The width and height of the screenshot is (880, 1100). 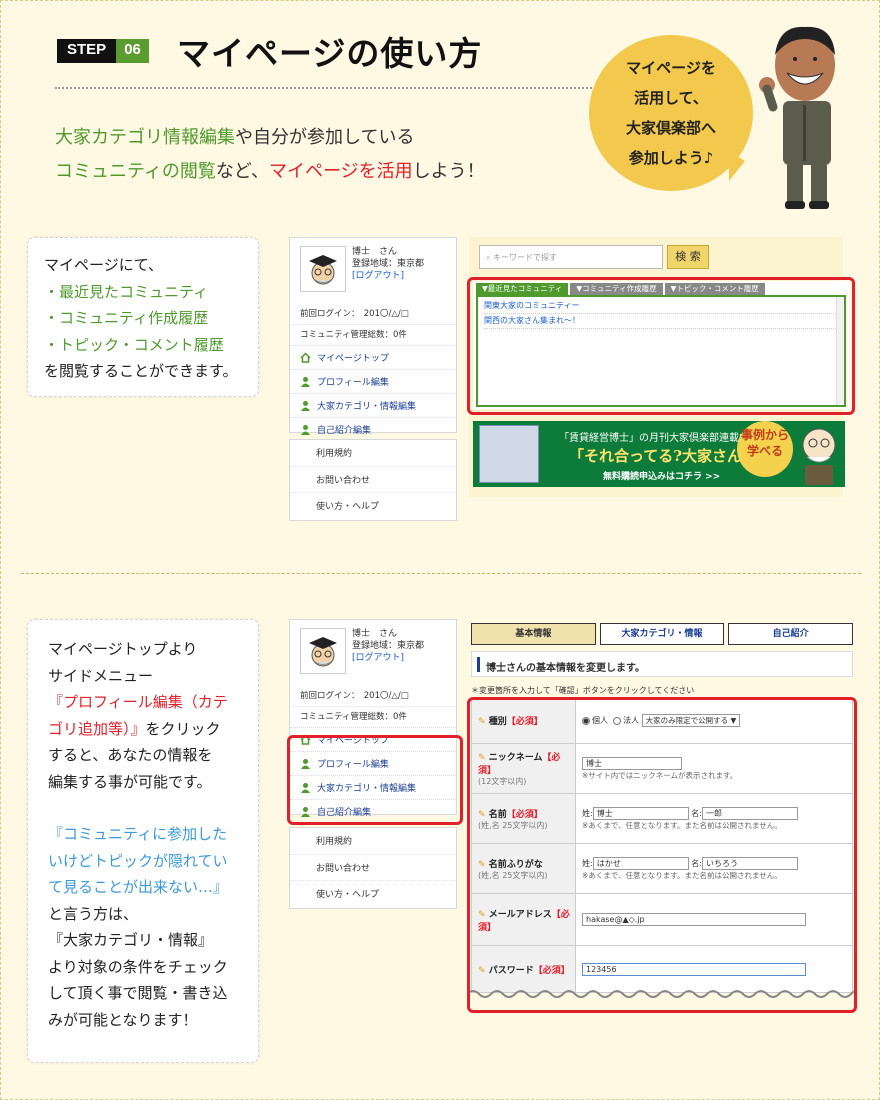 What do you see at coordinates (141, 371) in the screenshot?
I see `section1-desc-line: を閲覧することができます。` at bounding box center [141, 371].